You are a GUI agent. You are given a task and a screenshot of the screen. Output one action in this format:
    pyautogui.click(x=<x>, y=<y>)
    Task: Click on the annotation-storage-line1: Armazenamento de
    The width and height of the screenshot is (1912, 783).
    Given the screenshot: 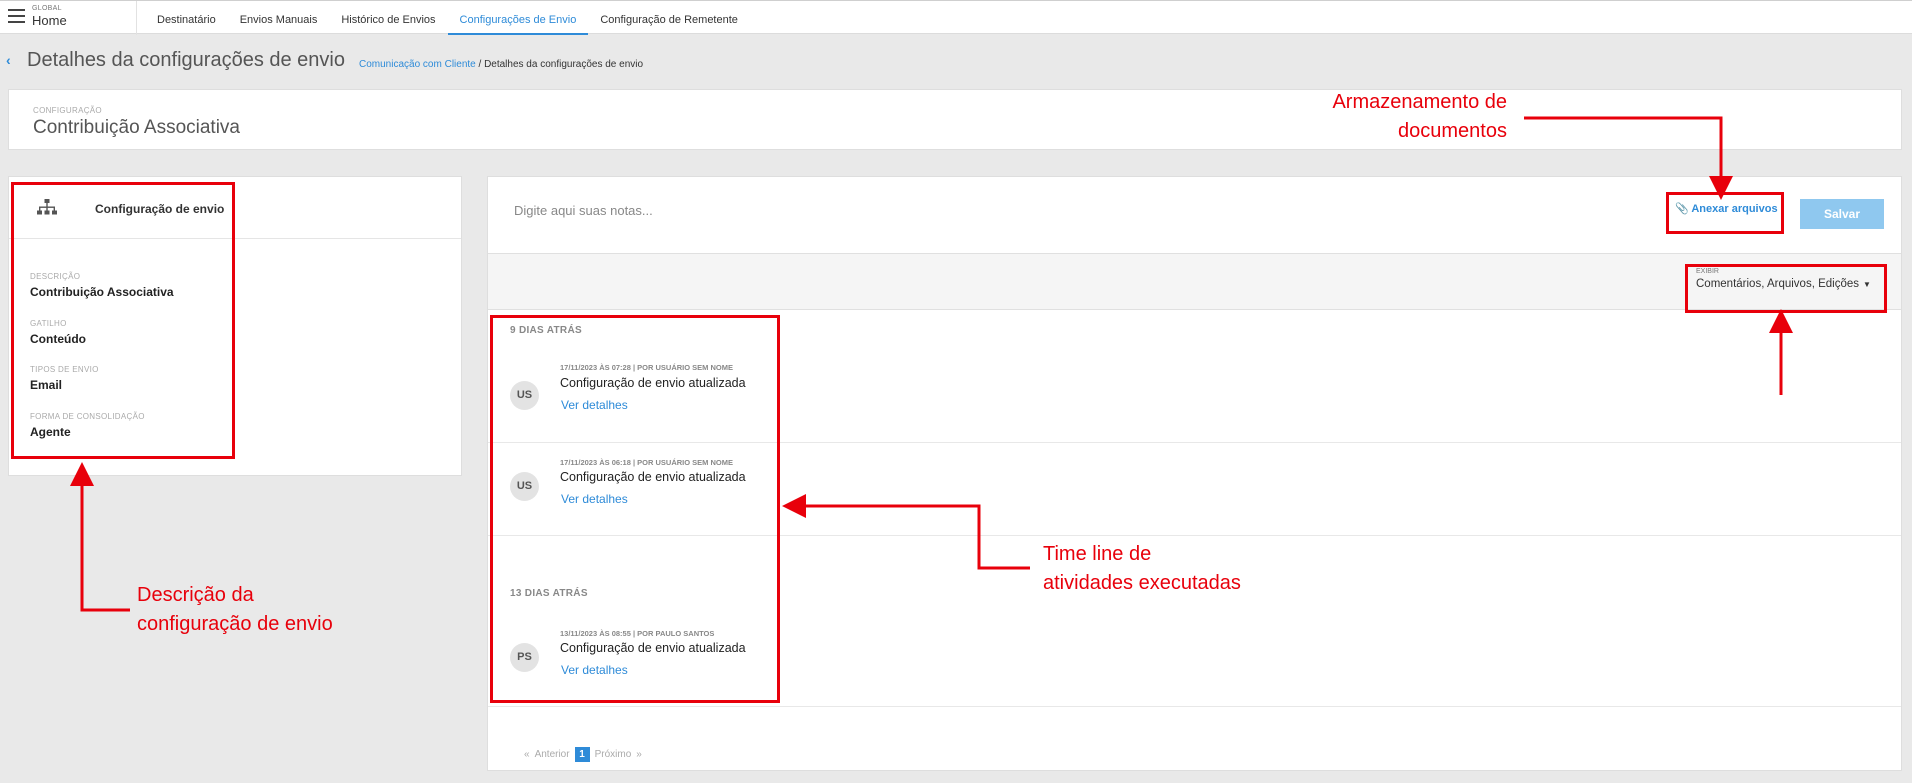 What is the action you would take?
    pyautogui.click(x=1419, y=102)
    